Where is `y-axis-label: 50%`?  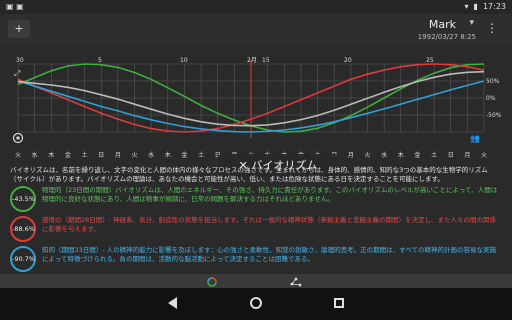
y-axis-label: 50% is located at coordinates (493, 81).